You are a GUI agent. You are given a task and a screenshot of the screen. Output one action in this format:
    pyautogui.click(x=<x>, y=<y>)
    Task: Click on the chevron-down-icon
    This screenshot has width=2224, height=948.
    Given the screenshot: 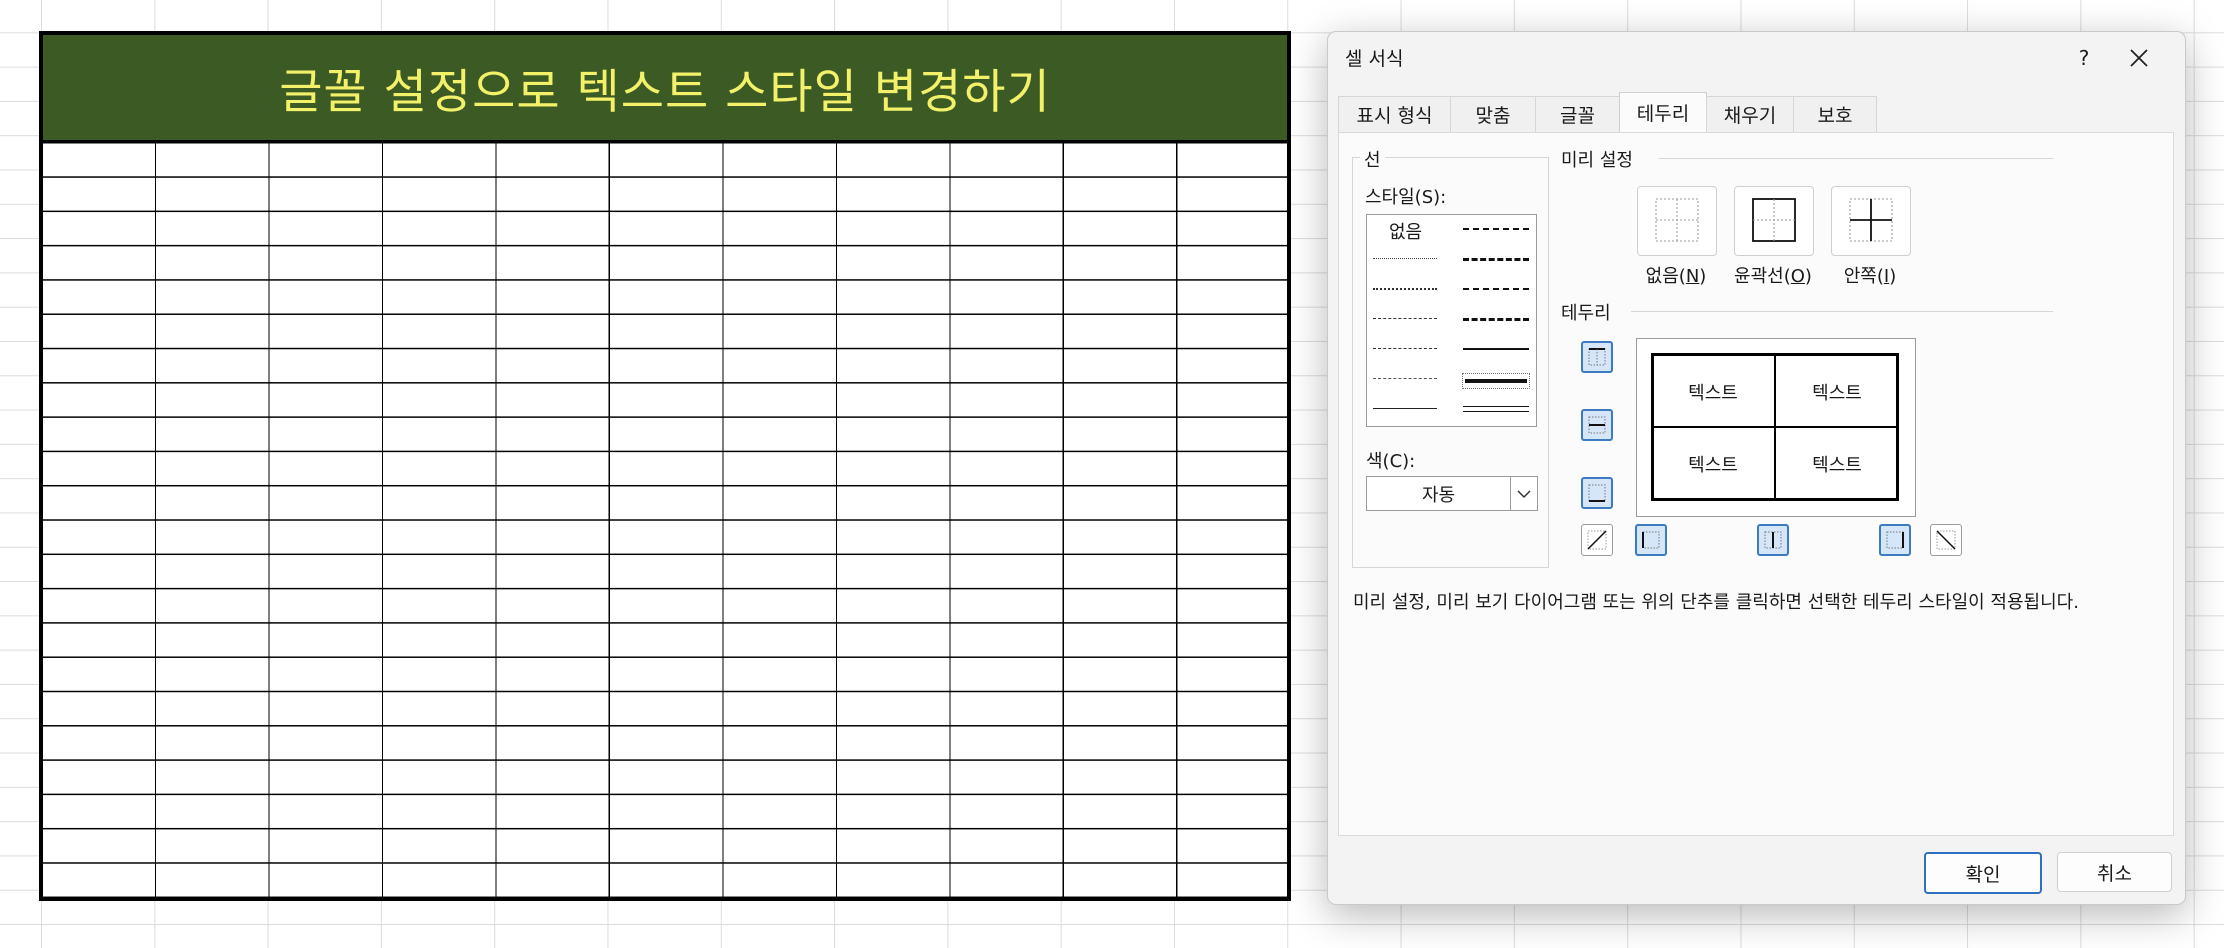 What is the action you would take?
    pyautogui.click(x=1523, y=493)
    